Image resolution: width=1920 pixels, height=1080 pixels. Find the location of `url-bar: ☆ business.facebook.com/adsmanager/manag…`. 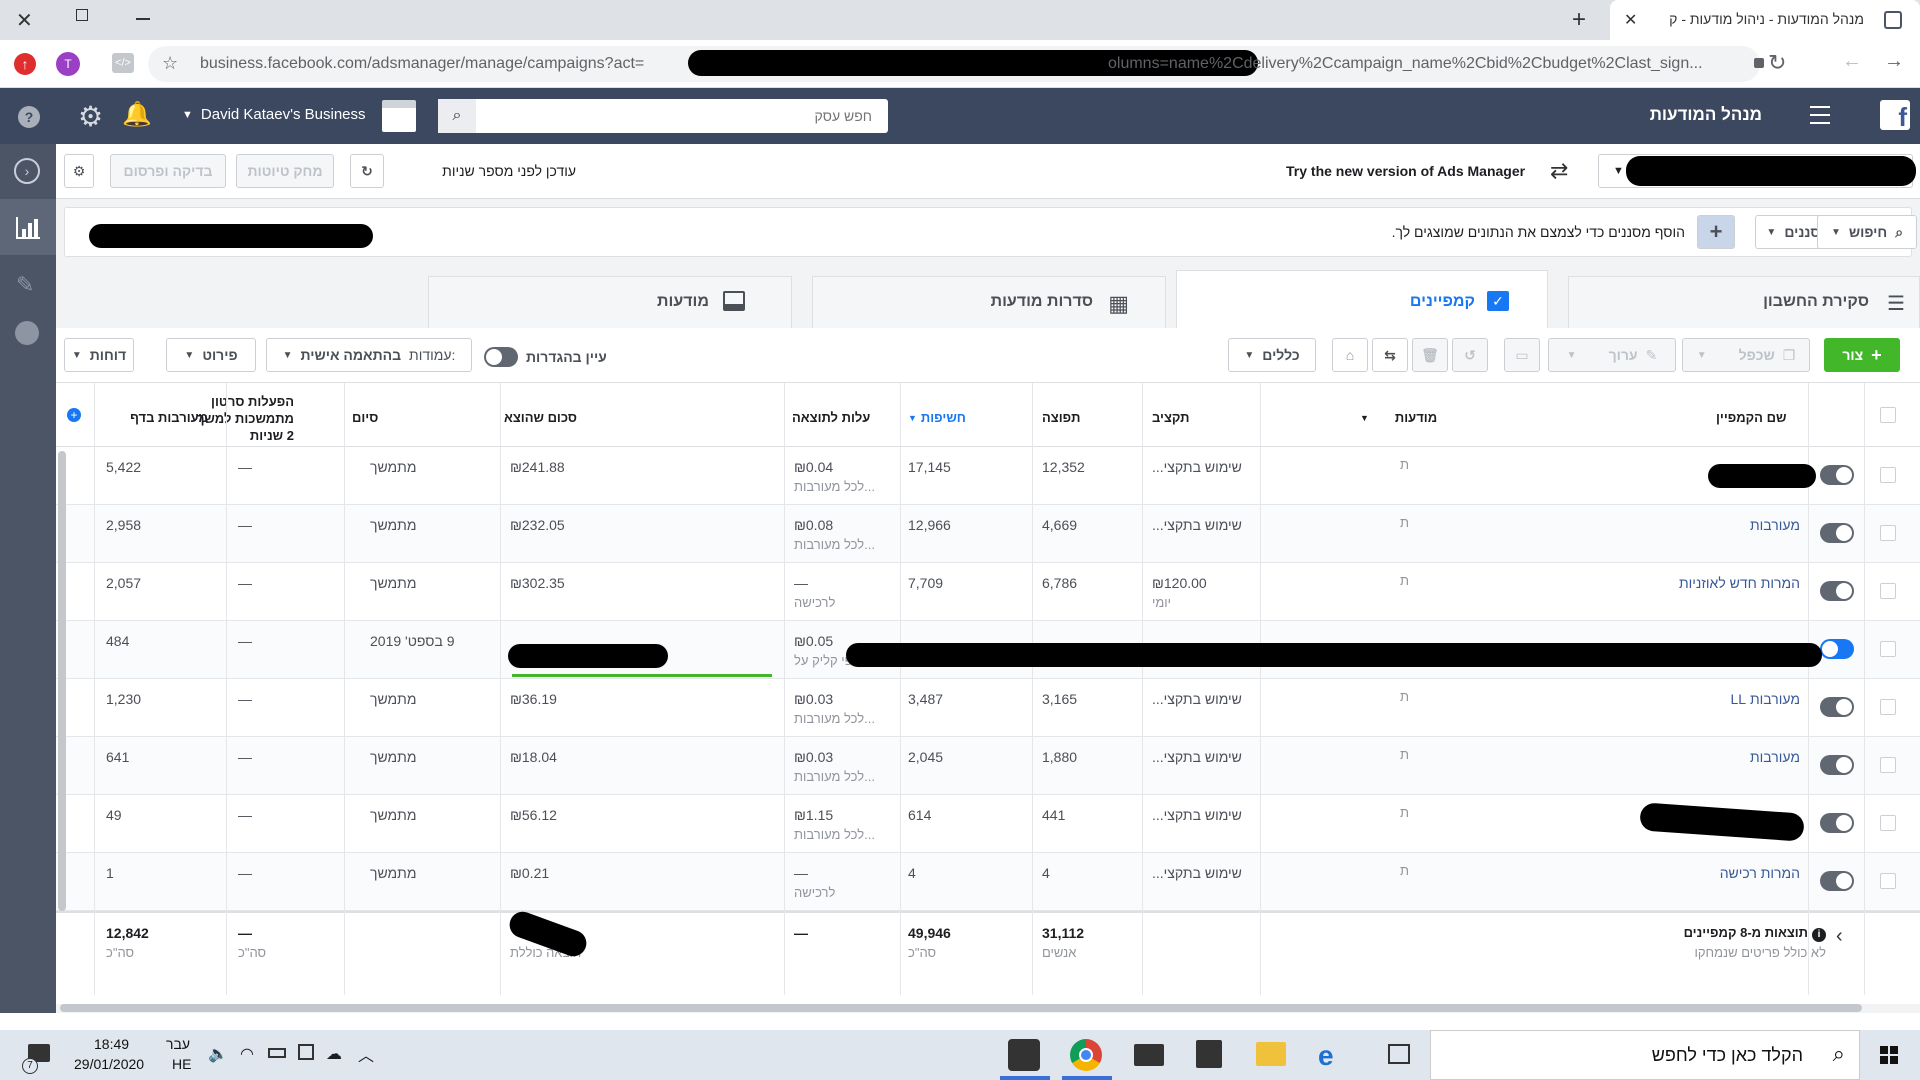

url-bar: ☆ business.facebook.com/adsmanager/manag… is located at coordinates (956, 64).